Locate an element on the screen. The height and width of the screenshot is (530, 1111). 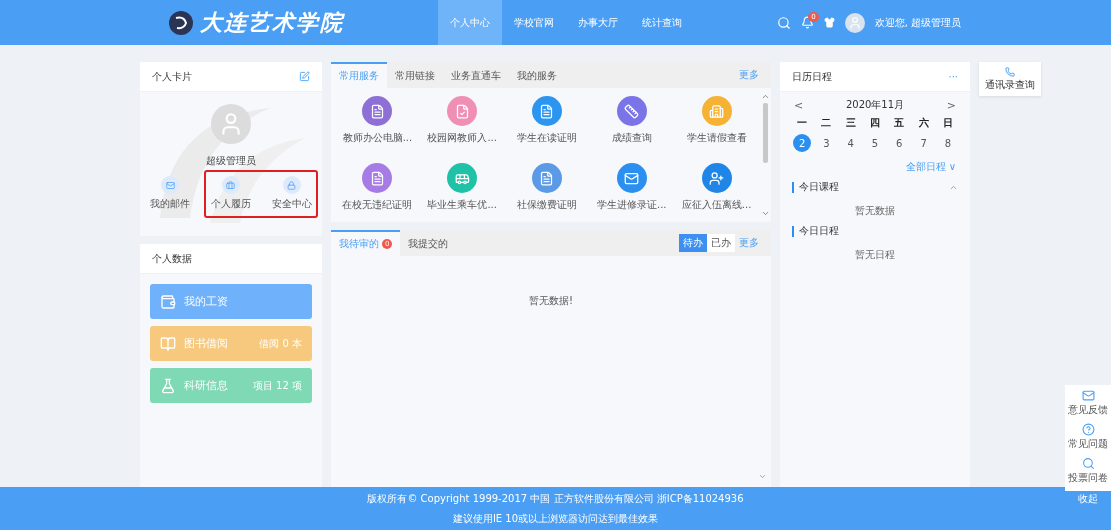
weekday-label: 二 is located at coordinates (826, 123).